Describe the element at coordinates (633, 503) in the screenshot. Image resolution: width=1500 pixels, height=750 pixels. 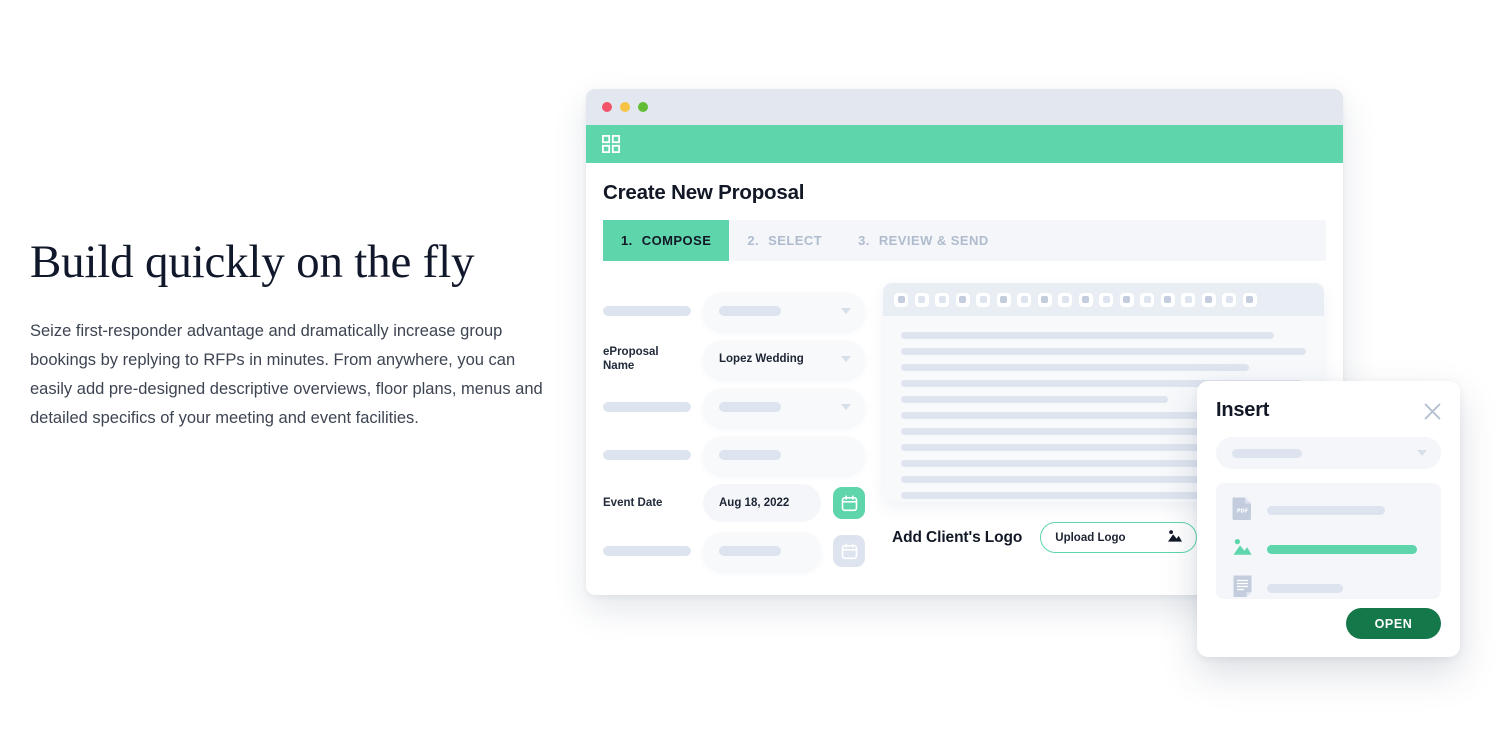
I see `event-date-label: Event Date` at that location.